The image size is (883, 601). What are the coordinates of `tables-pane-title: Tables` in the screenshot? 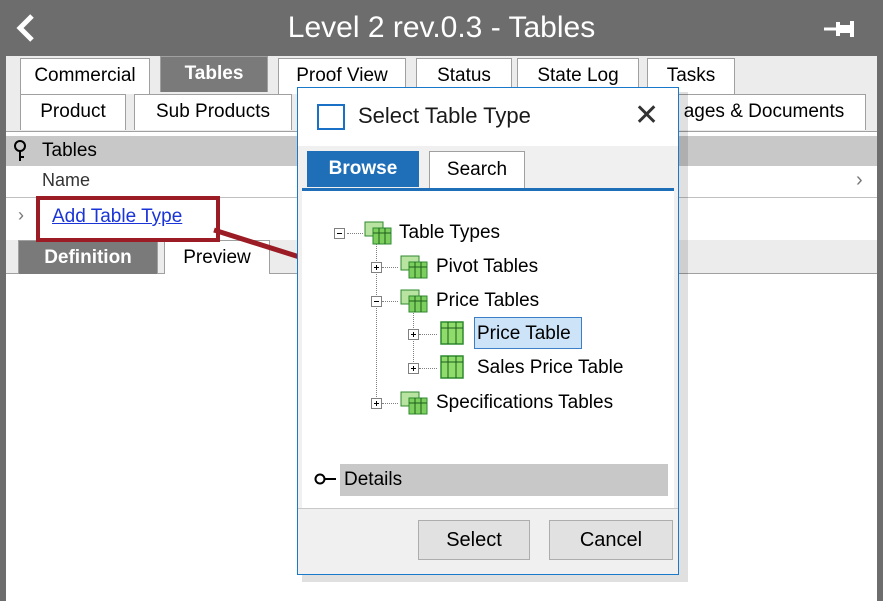 It's located at (69, 150).